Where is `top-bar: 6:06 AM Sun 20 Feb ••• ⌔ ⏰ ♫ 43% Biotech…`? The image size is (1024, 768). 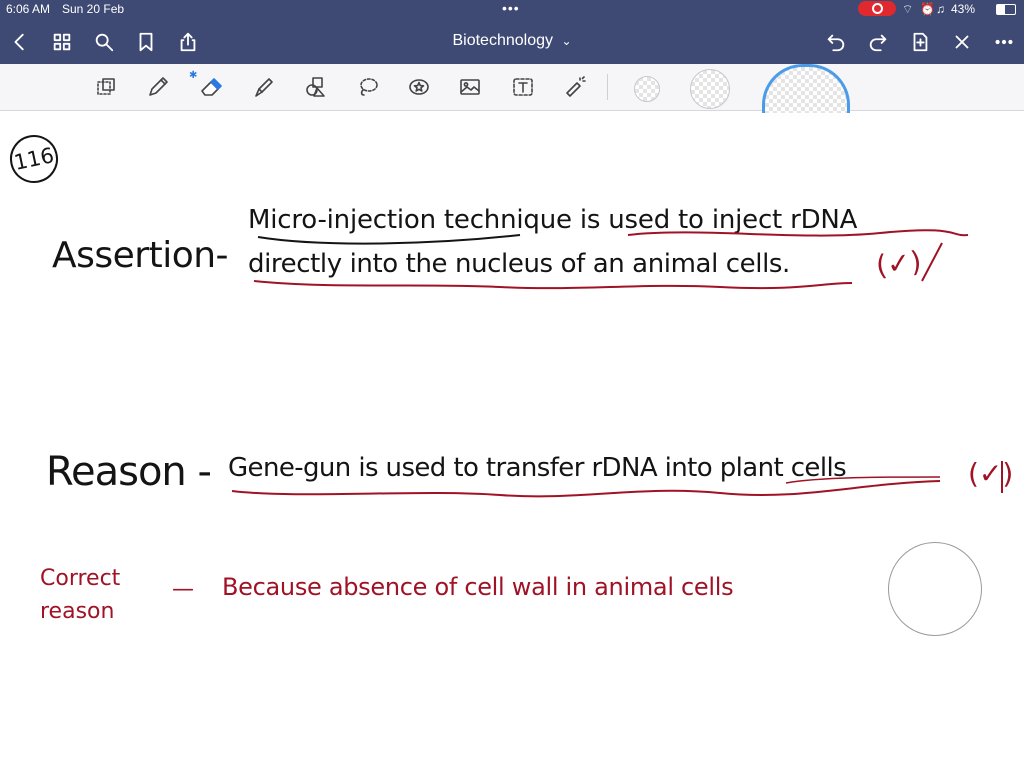 top-bar: 6:06 AM Sun 20 Feb ••• ⌔ ⏰ ♫ 43% Biotech… is located at coordinates (512, 32).